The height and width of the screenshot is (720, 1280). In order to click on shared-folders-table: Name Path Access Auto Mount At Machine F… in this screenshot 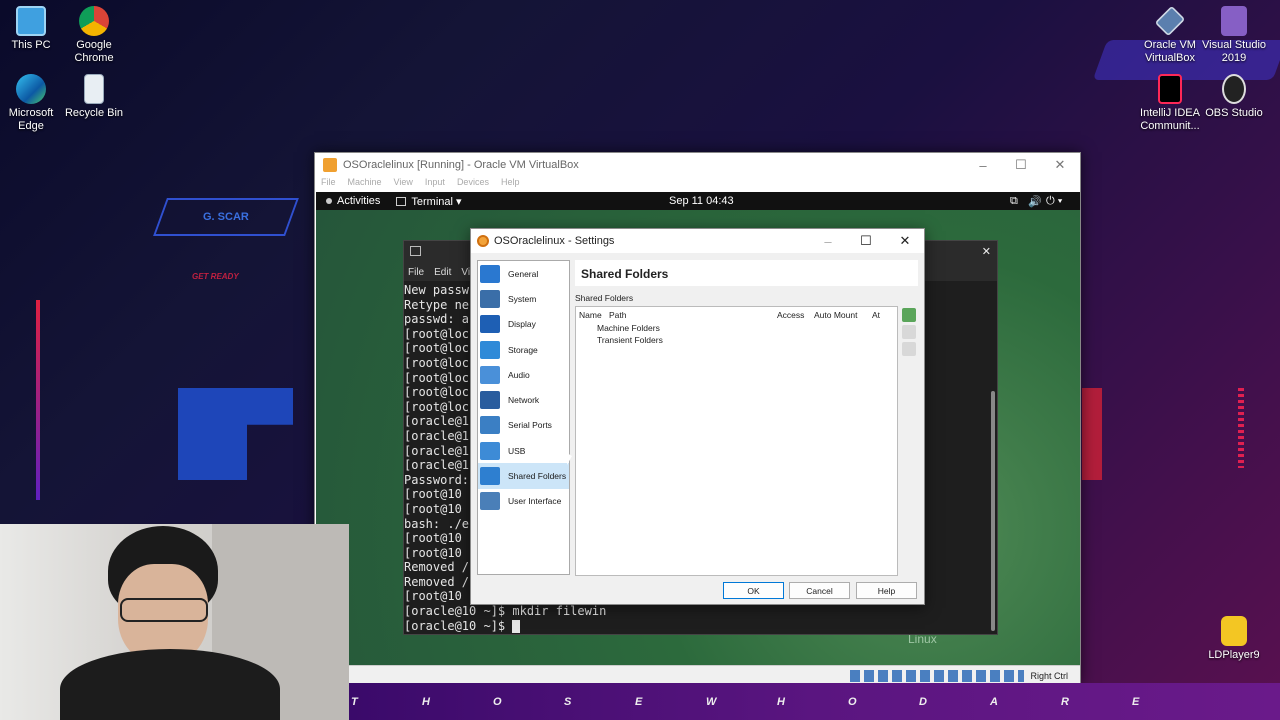, I will do `click(736, 441)`.